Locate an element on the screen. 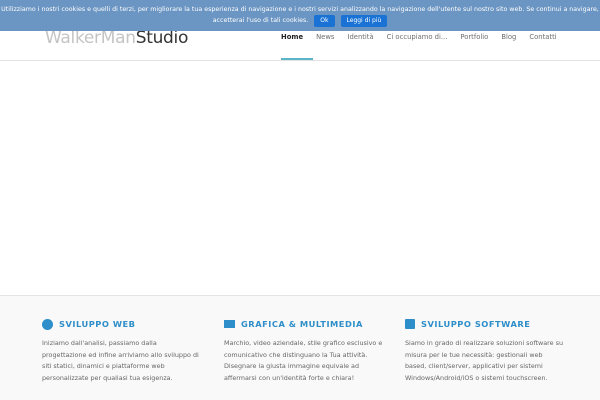  film-icon is located at coordinates (229, 324).